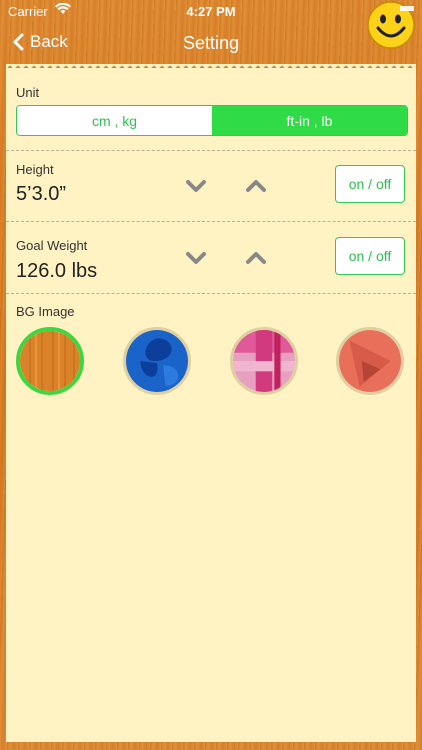 The width and height of the screenshot is (422, 750). I want to click on goal-weight-toggle-button: on / off, so click(370, 256).